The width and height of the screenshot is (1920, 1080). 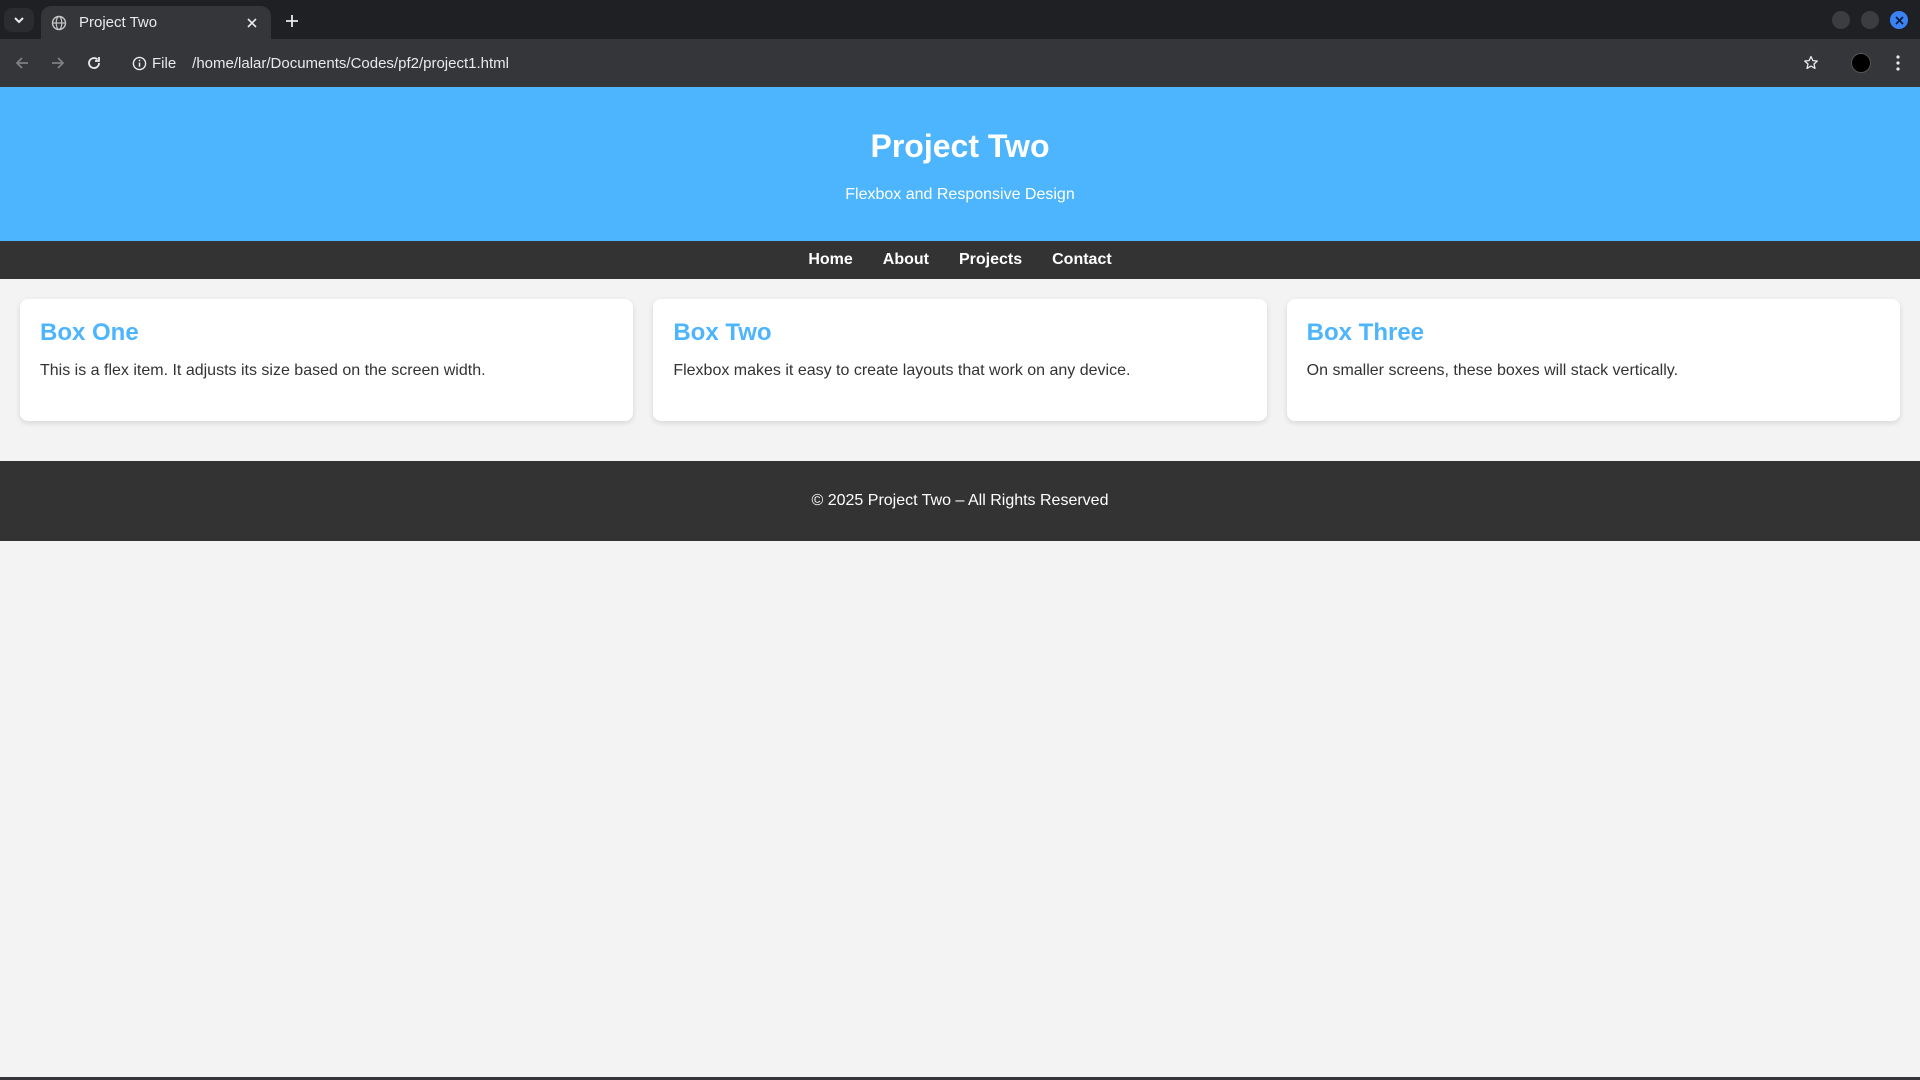 I want to click on arrow-left-icon, so click(x=21, y=63).